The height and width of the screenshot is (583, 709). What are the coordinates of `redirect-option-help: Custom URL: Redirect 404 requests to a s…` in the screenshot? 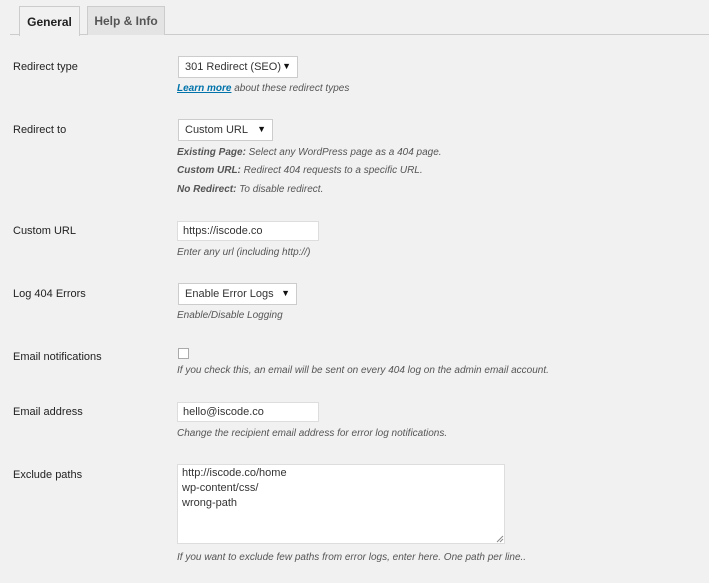 It's located at (300, 170).